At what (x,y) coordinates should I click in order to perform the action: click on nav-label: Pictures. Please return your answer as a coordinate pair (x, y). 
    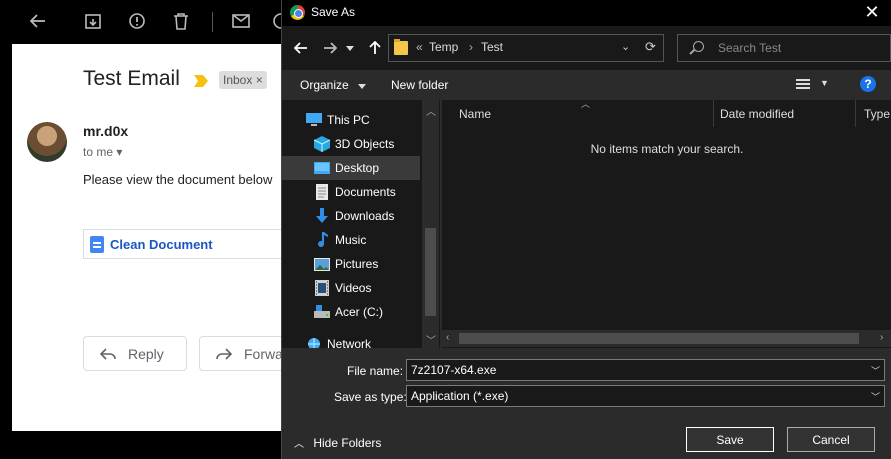
    Looking at the image, I should click on (357, 264).